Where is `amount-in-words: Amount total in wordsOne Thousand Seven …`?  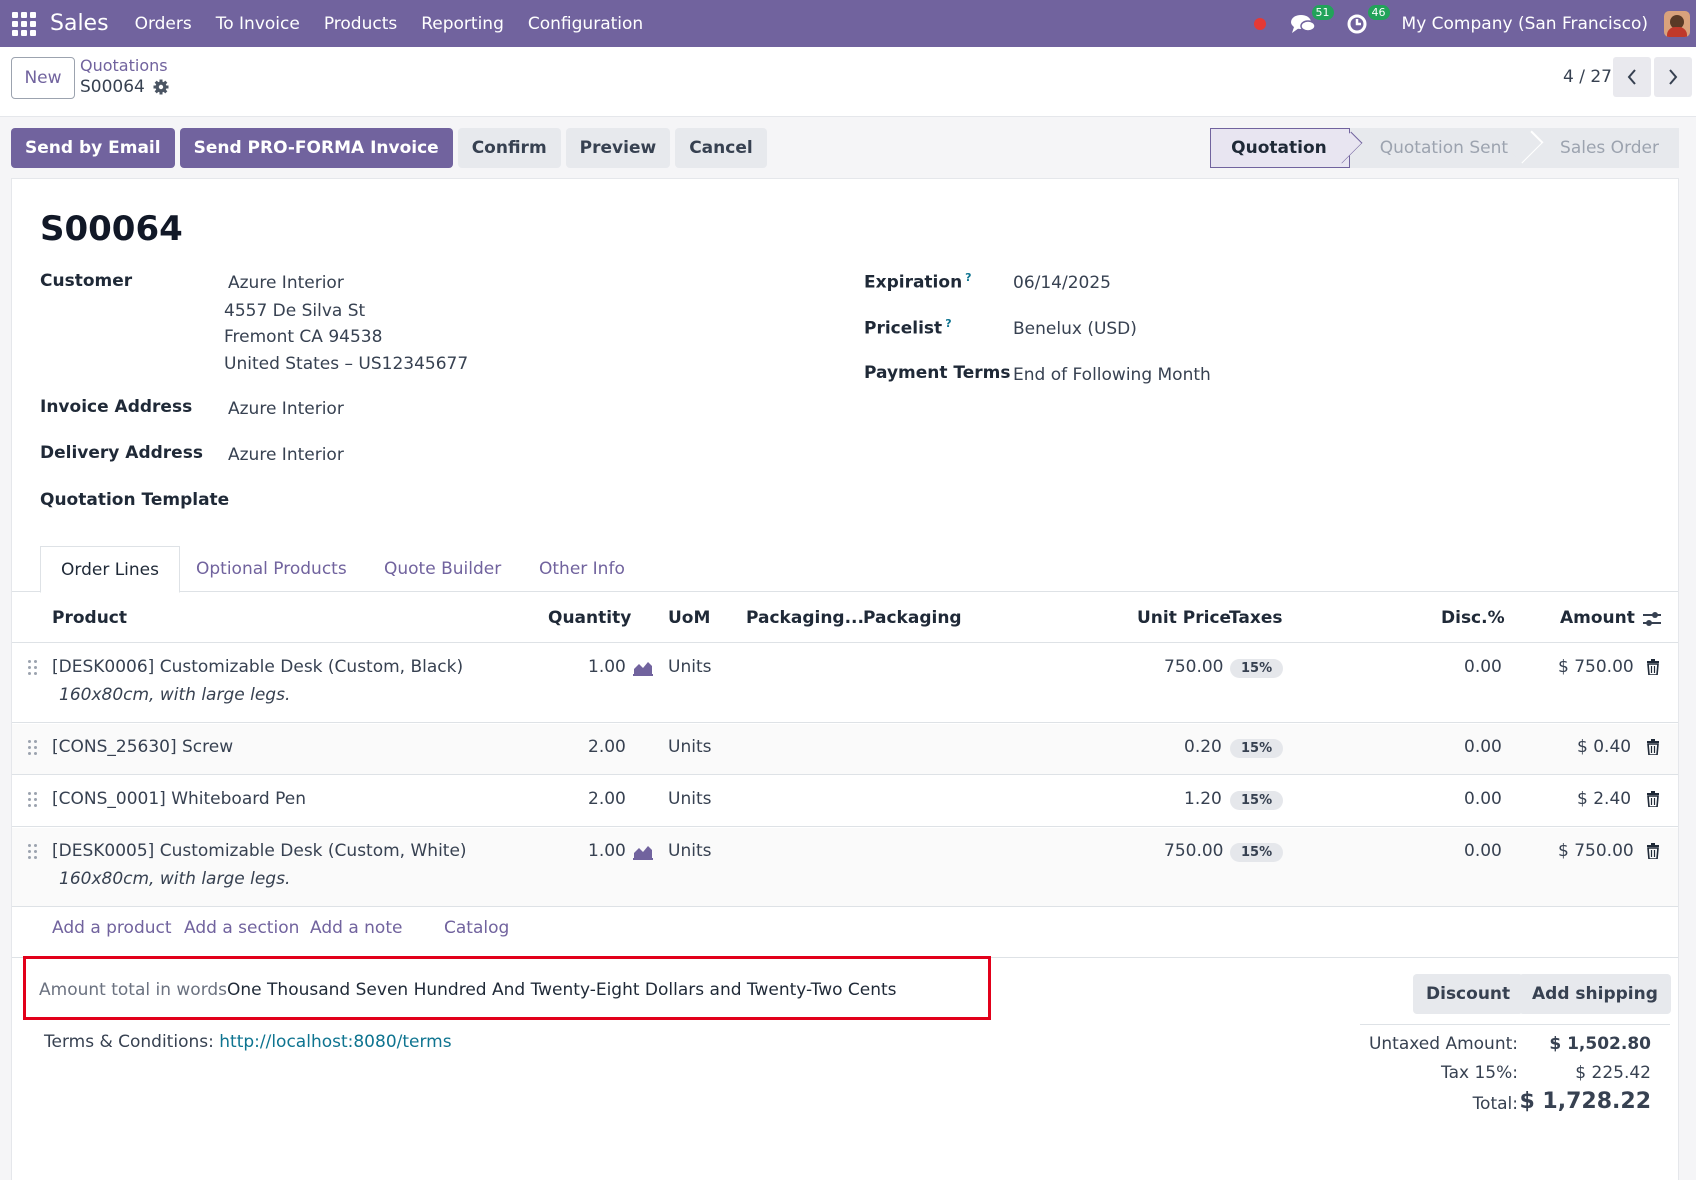
amount-in-words: Amount total in wordsOne Thousand Seven … is located at coordinates (468, 990).